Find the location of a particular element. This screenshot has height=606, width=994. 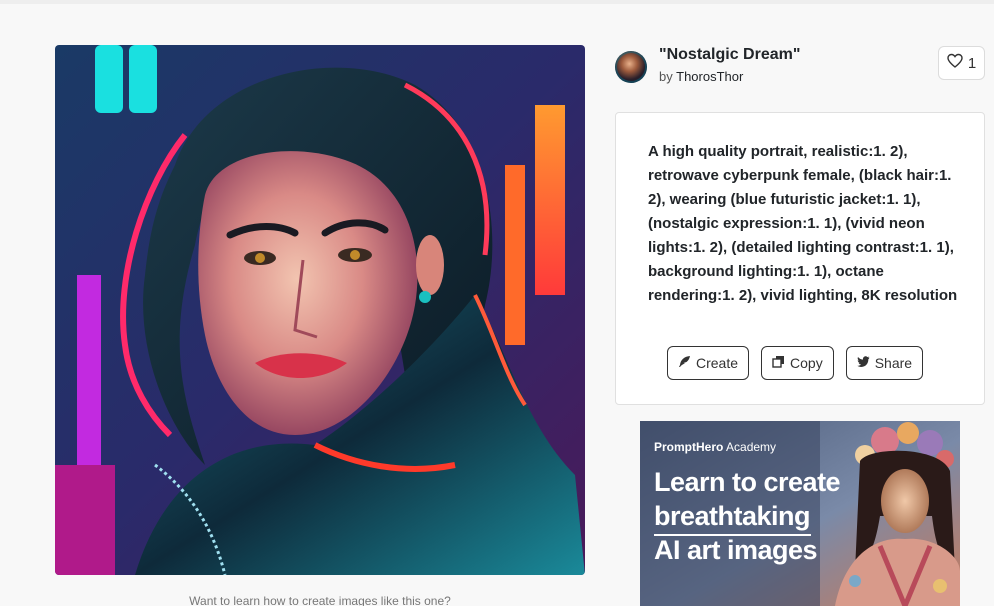

author-name: ThorosThor is located at coordinates (709, 76).